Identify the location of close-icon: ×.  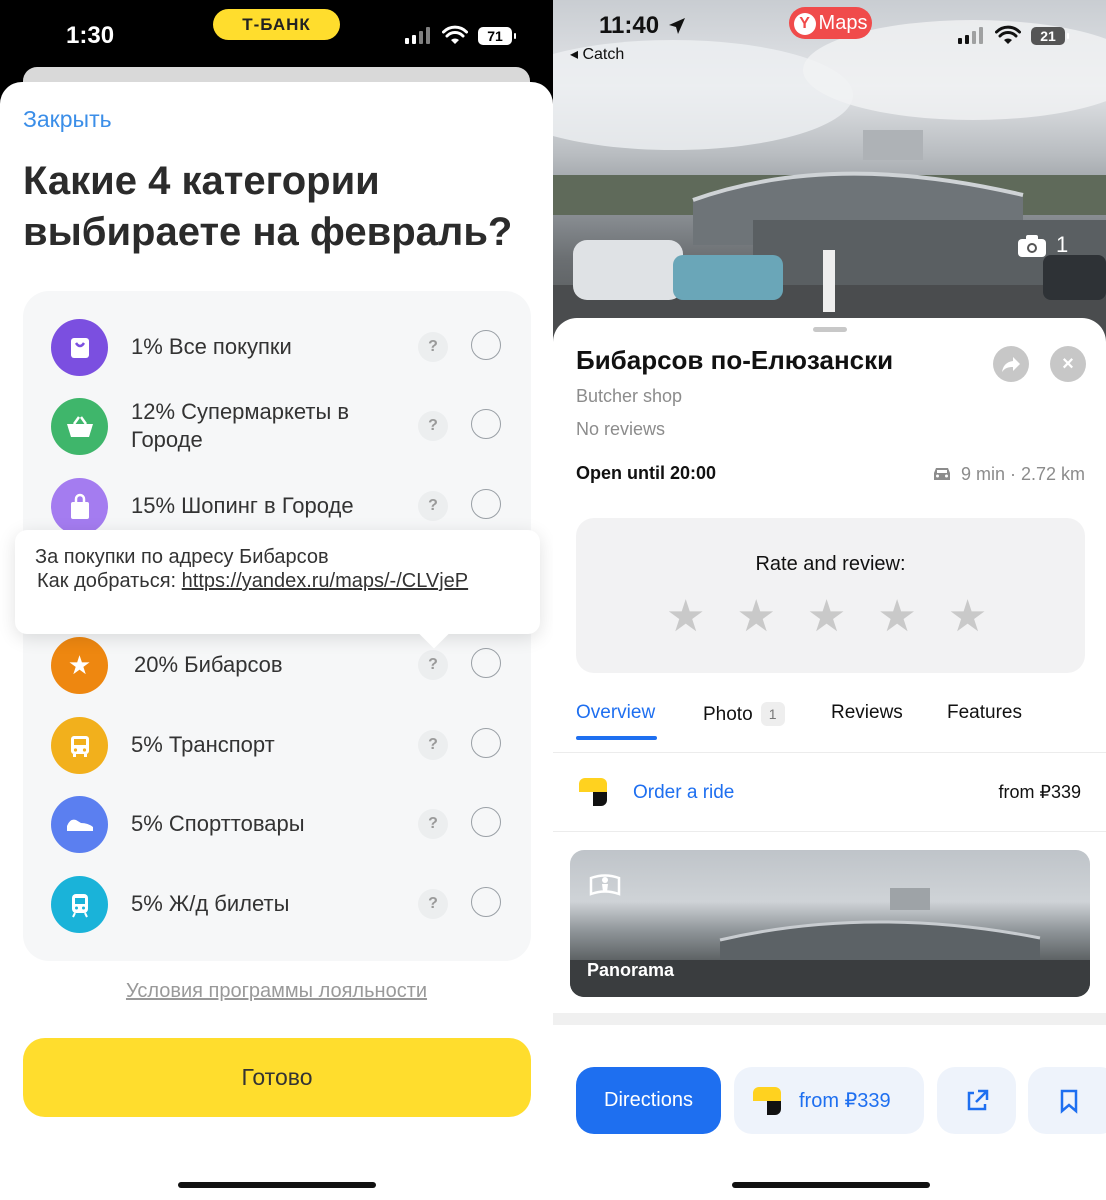
(1068, 364).